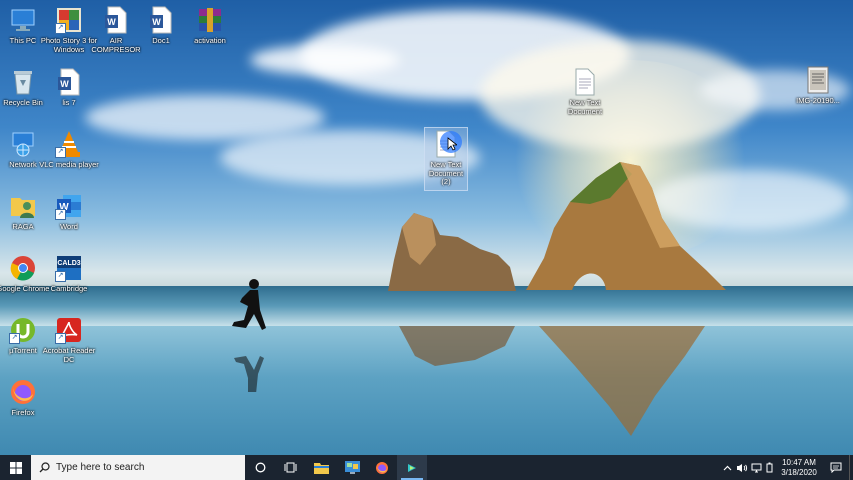  Describe the element at coordinates (100, 467) in the screenshot. I see `search-placeholder: Type here to search` at that location.